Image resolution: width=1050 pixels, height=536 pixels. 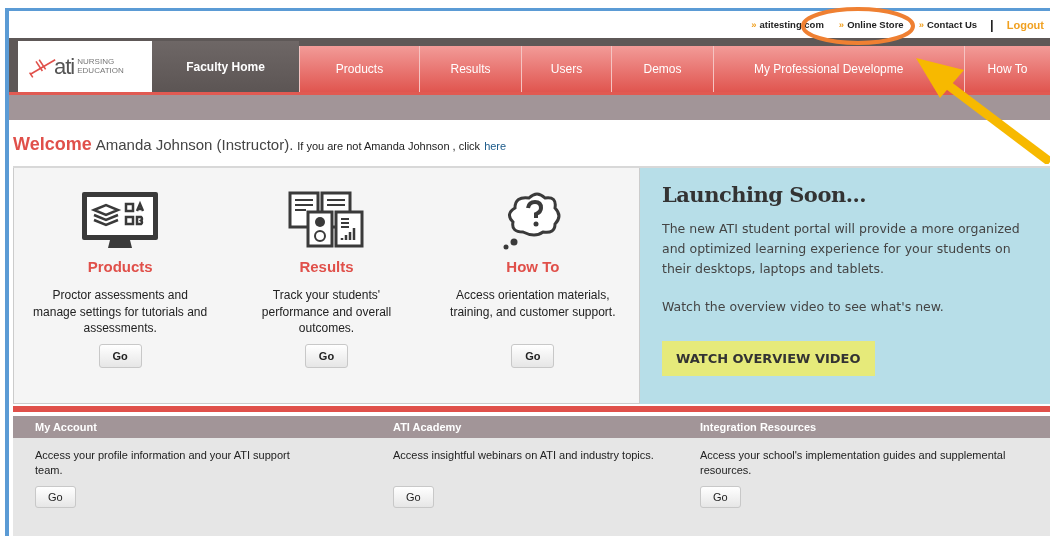 What do you see at coordinates (64, 66) in the screenshot?
I see `logo-text: ati` at bounding box center [64, 66].